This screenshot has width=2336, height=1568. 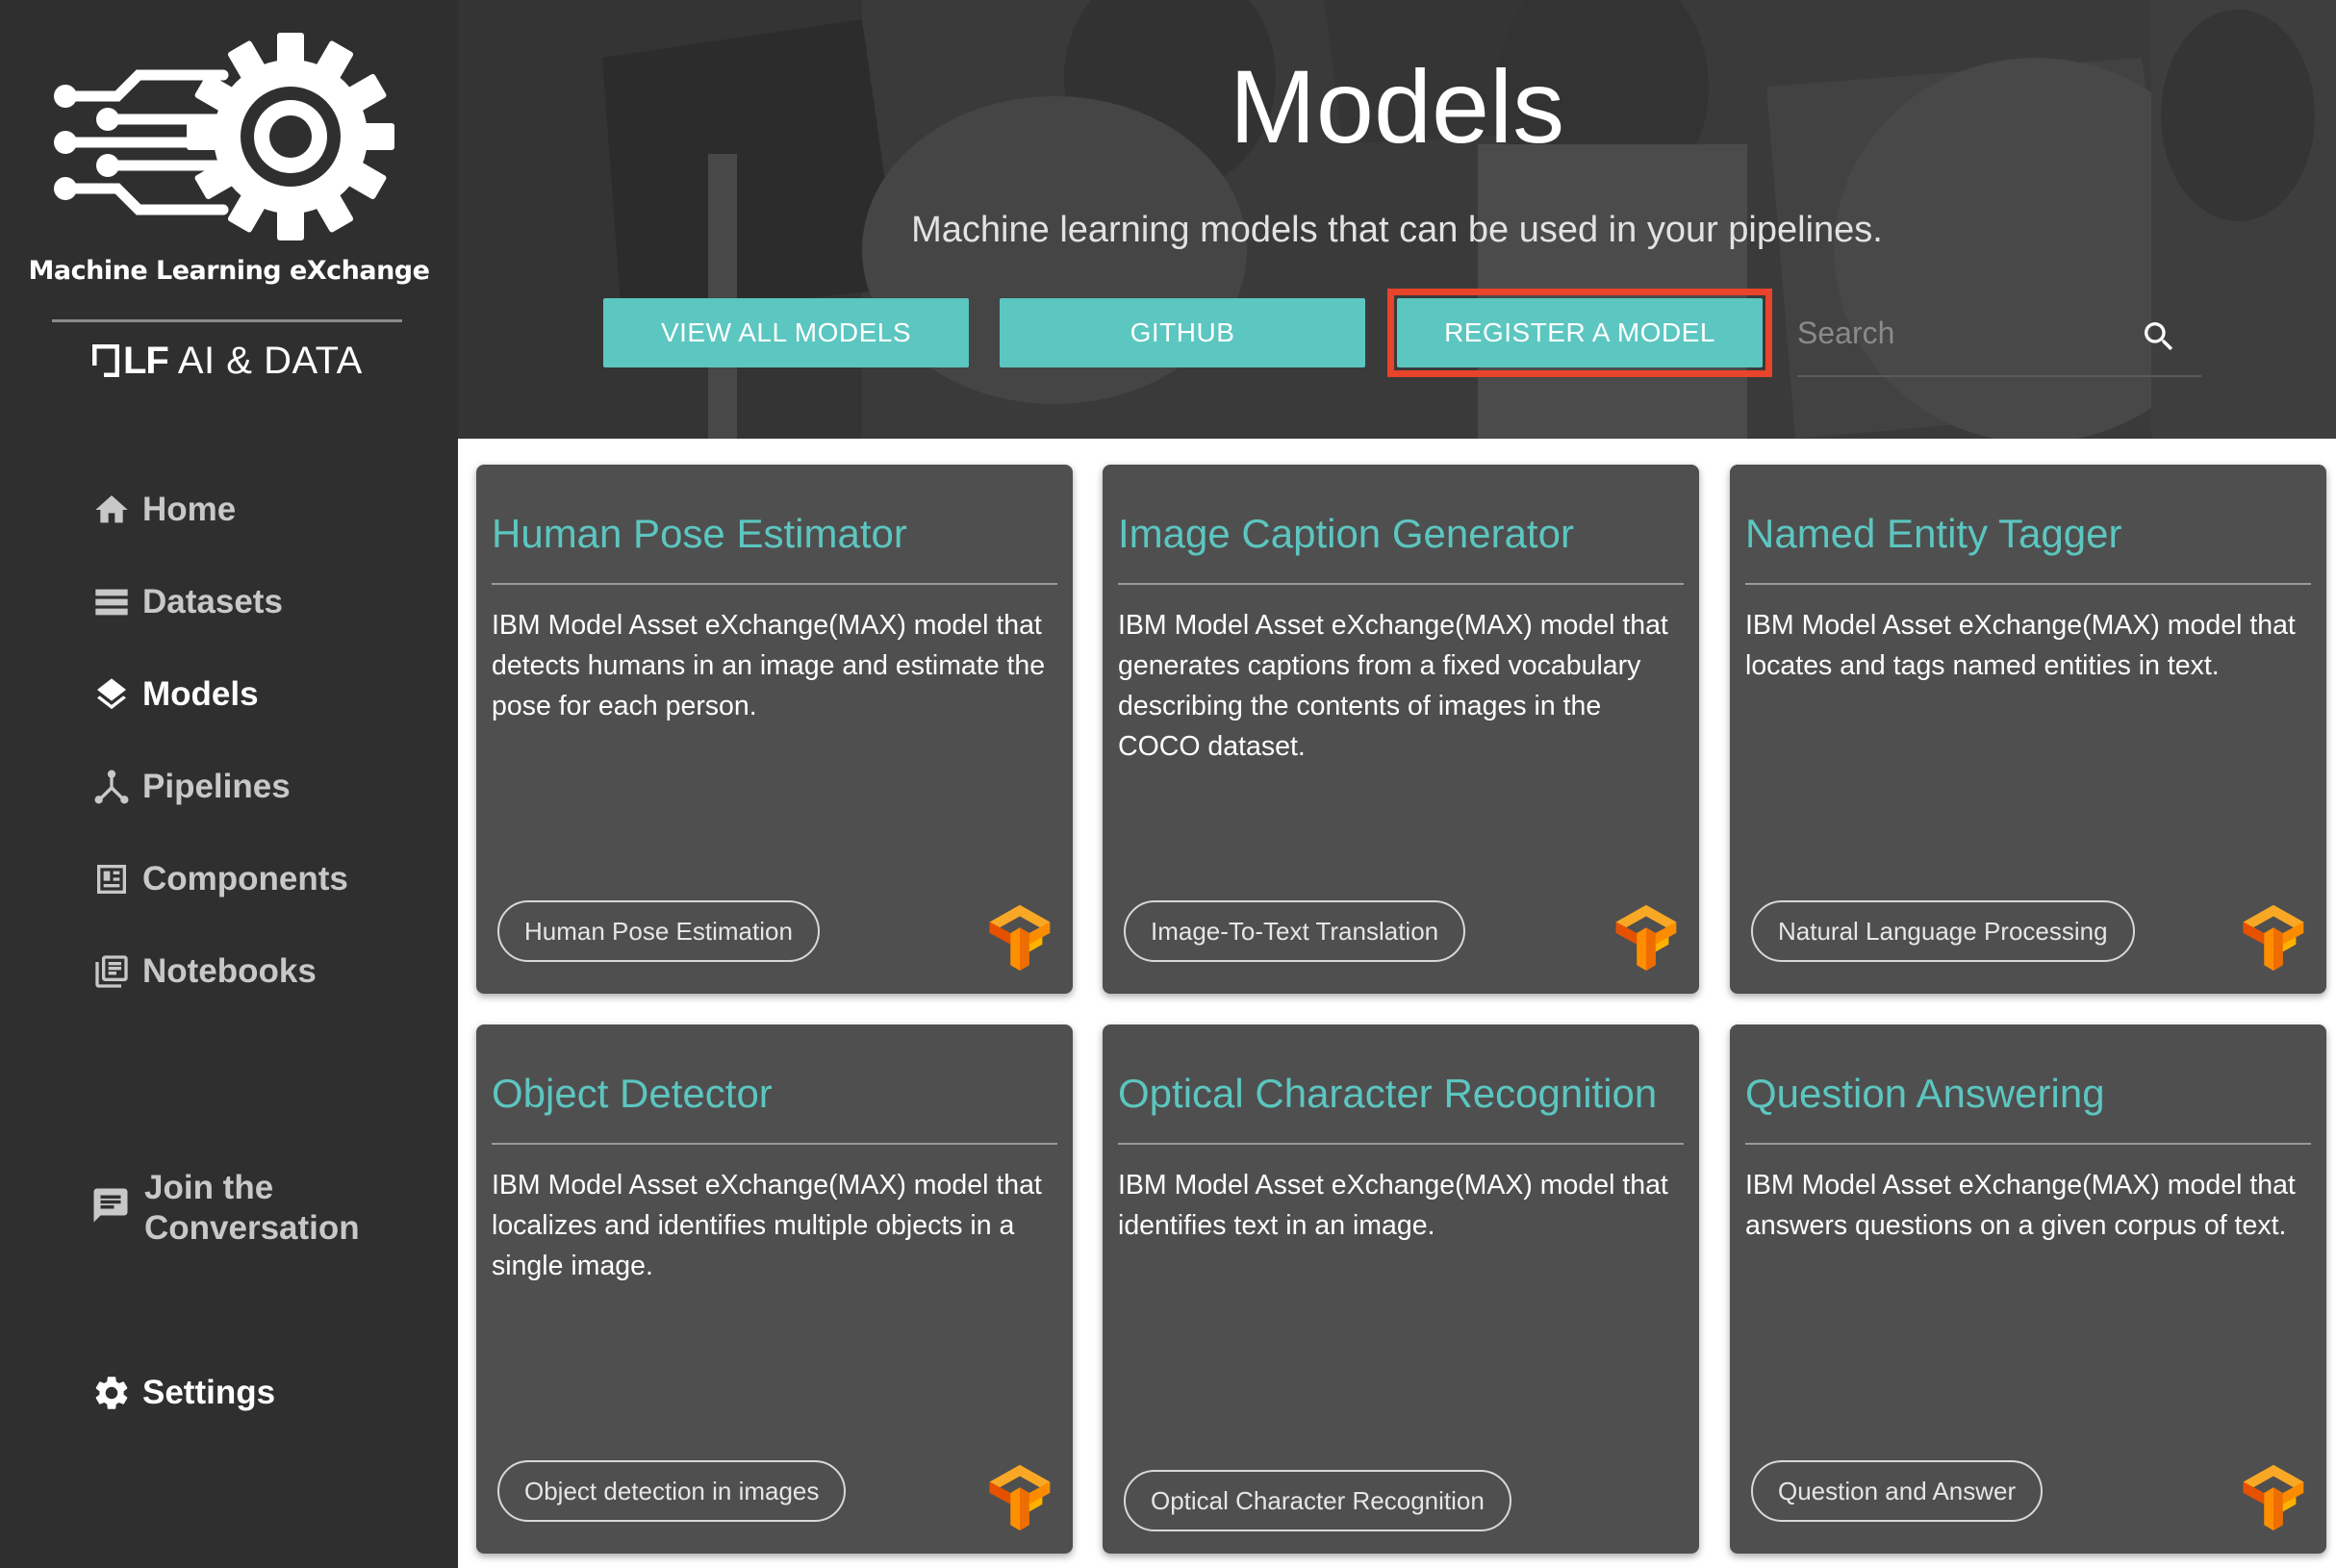 What do you see at coordinates (786, 332) in the screenshot?
I see `view-all-models-button: VIEW ALL MODELS` at bounding box center [786, 332].